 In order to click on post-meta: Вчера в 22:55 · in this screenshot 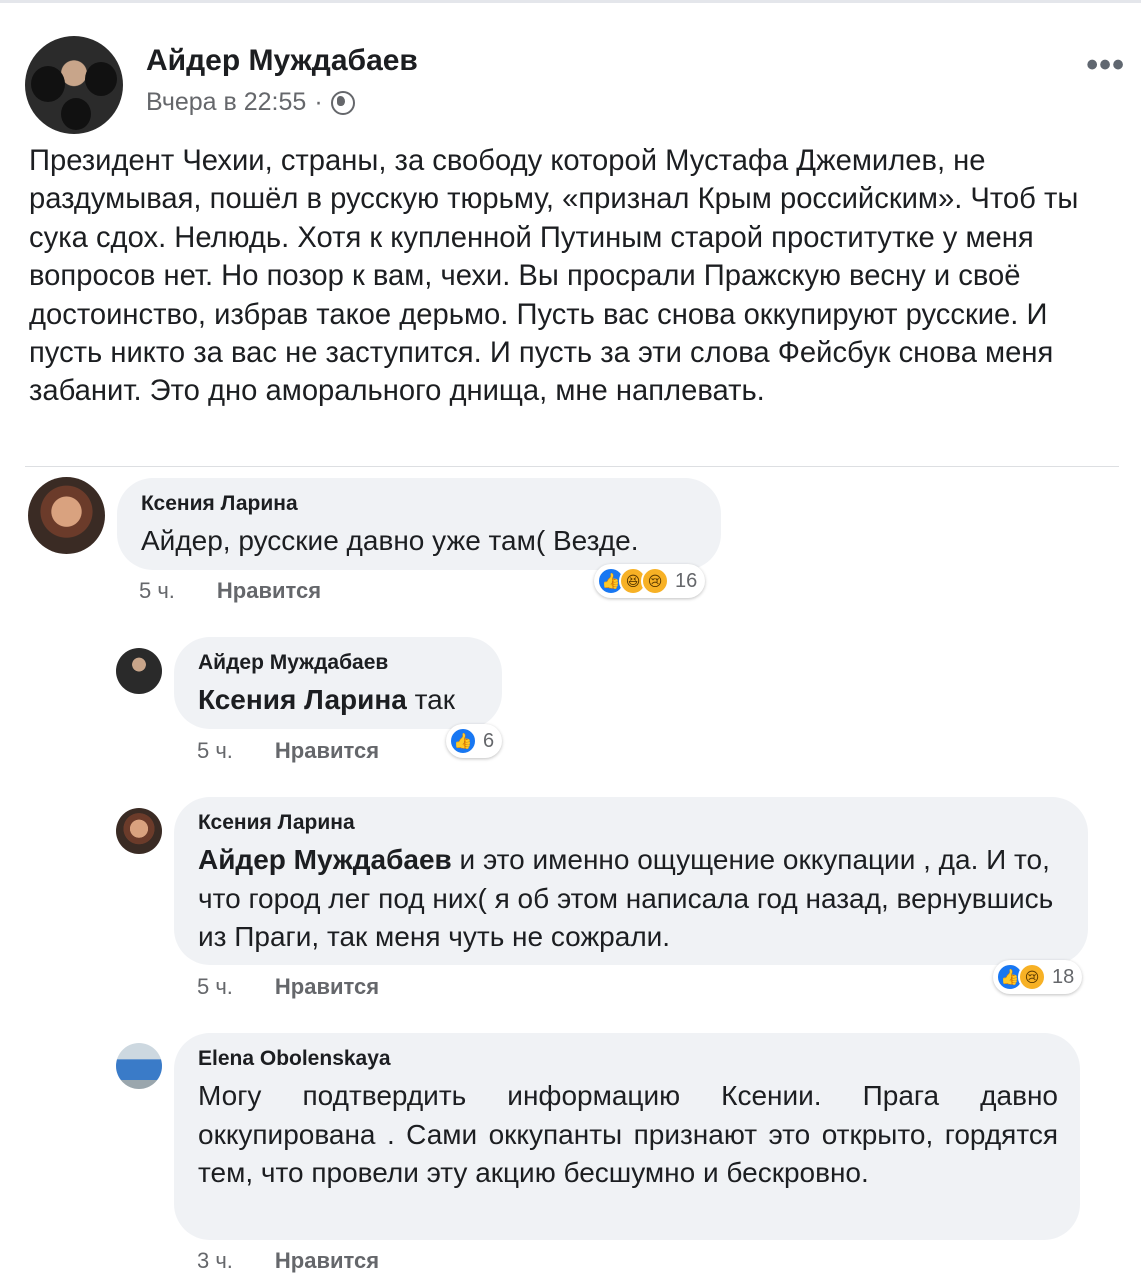, I will do `click(250, 102)`.